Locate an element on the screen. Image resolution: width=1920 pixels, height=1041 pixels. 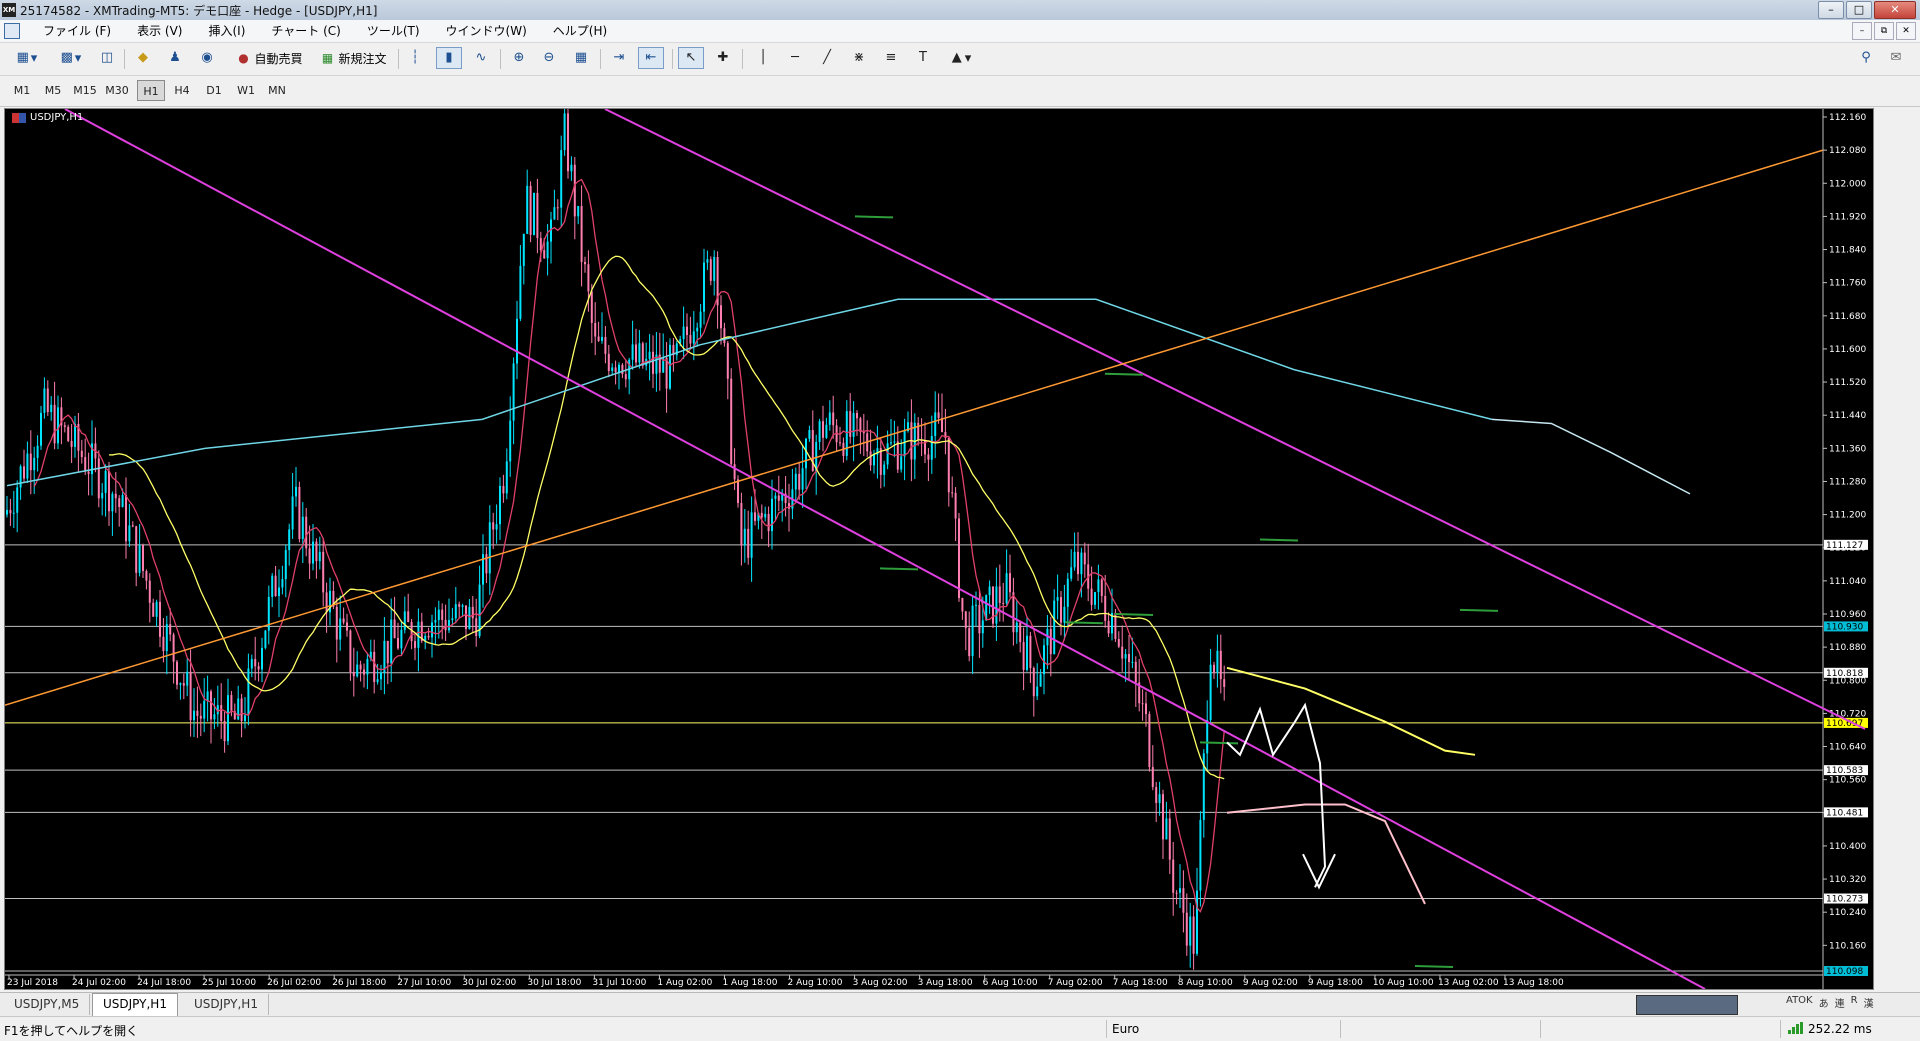
timeframe-mn: MN is located at coordinates (277, 90).